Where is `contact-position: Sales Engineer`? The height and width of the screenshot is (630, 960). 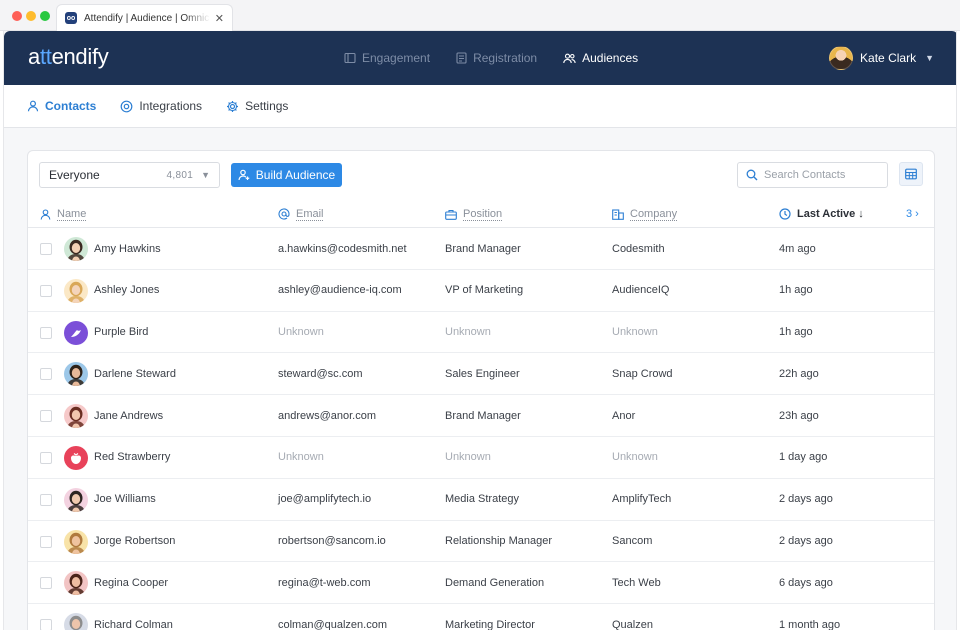 contact-position: Sales Engineer is located at coordinates (482, 373).